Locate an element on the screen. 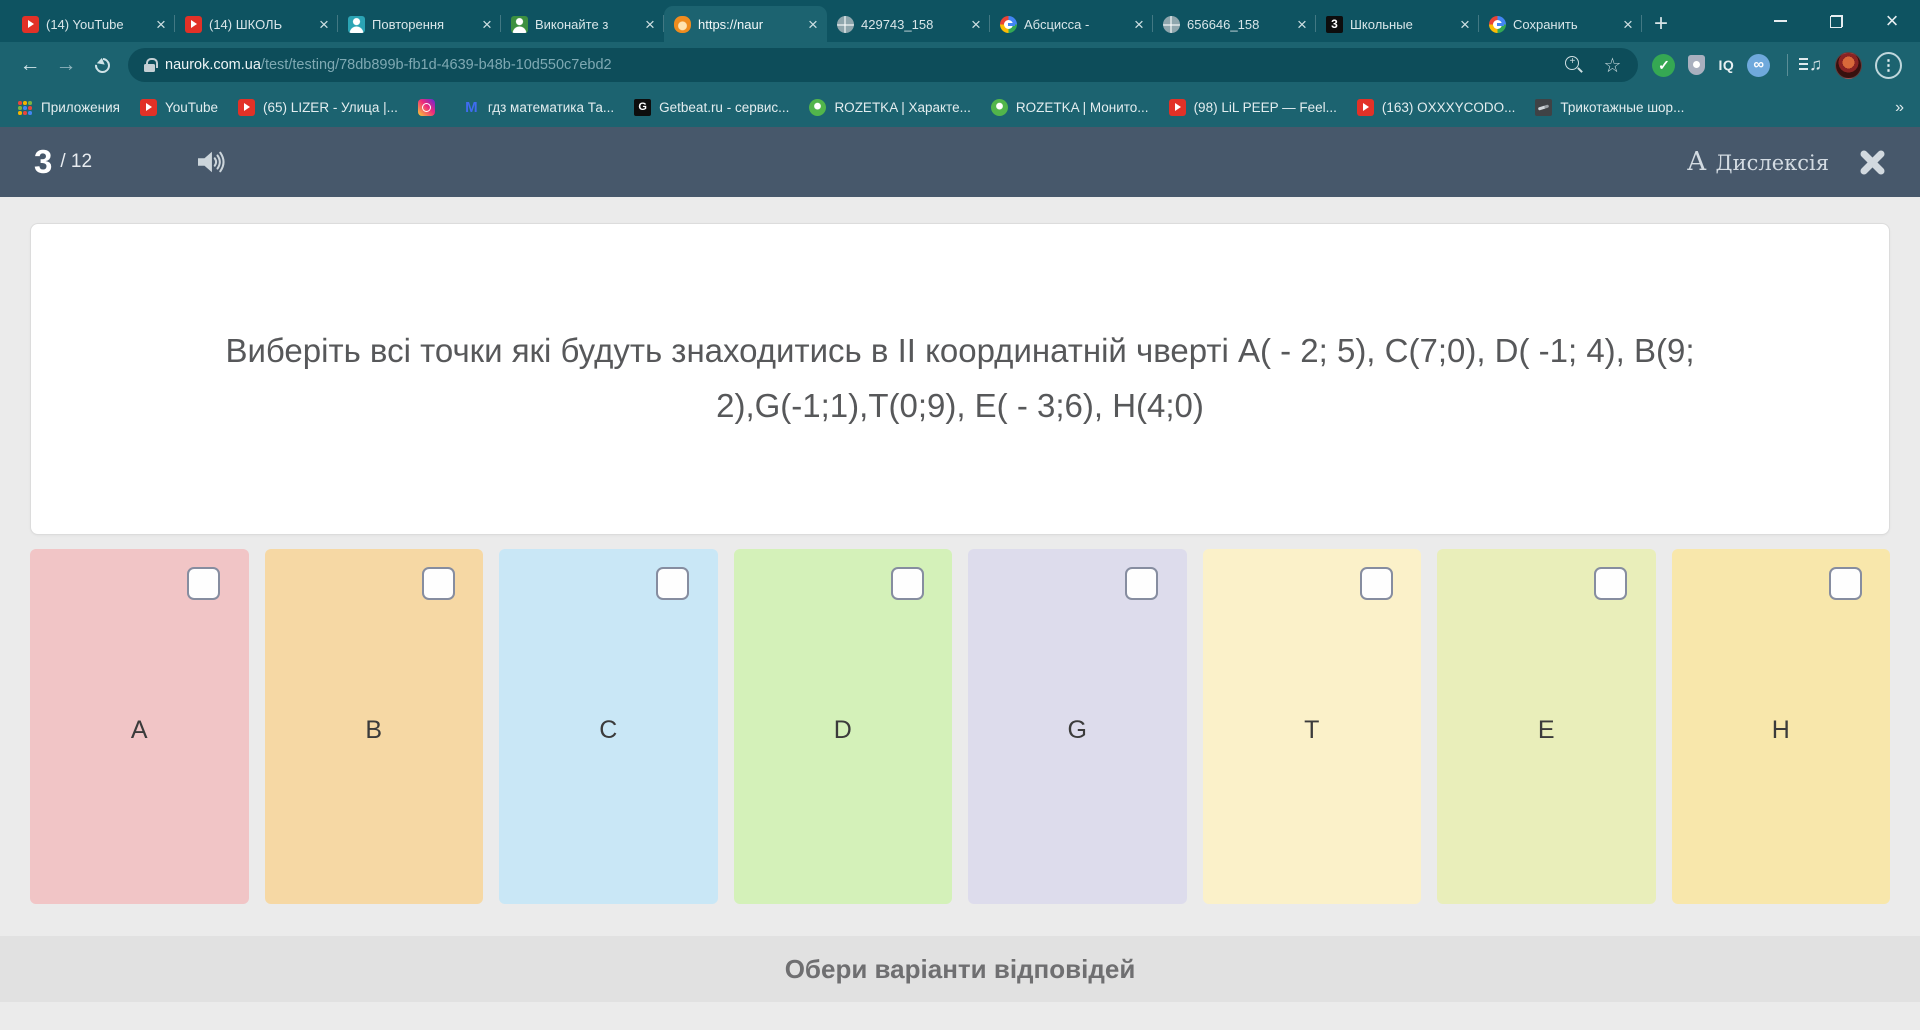 This screenshot has height=1030, width=1920. infinity-extension-icon: ∞ is located at coordinates (1759, 65).